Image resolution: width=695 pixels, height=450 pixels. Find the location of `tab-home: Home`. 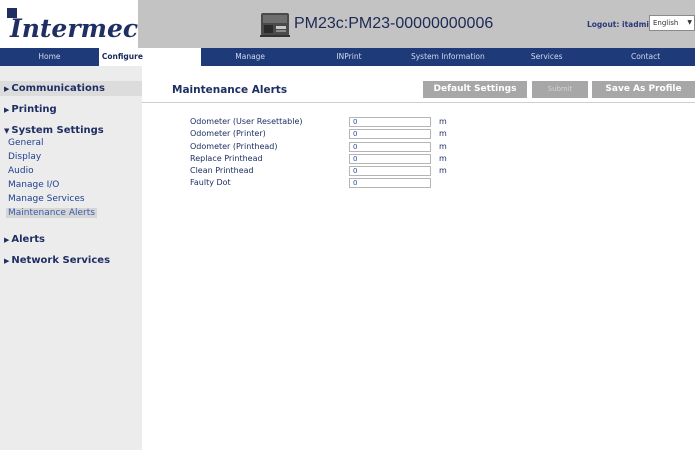

tab-home: Home is located at coordinates (49, 57).